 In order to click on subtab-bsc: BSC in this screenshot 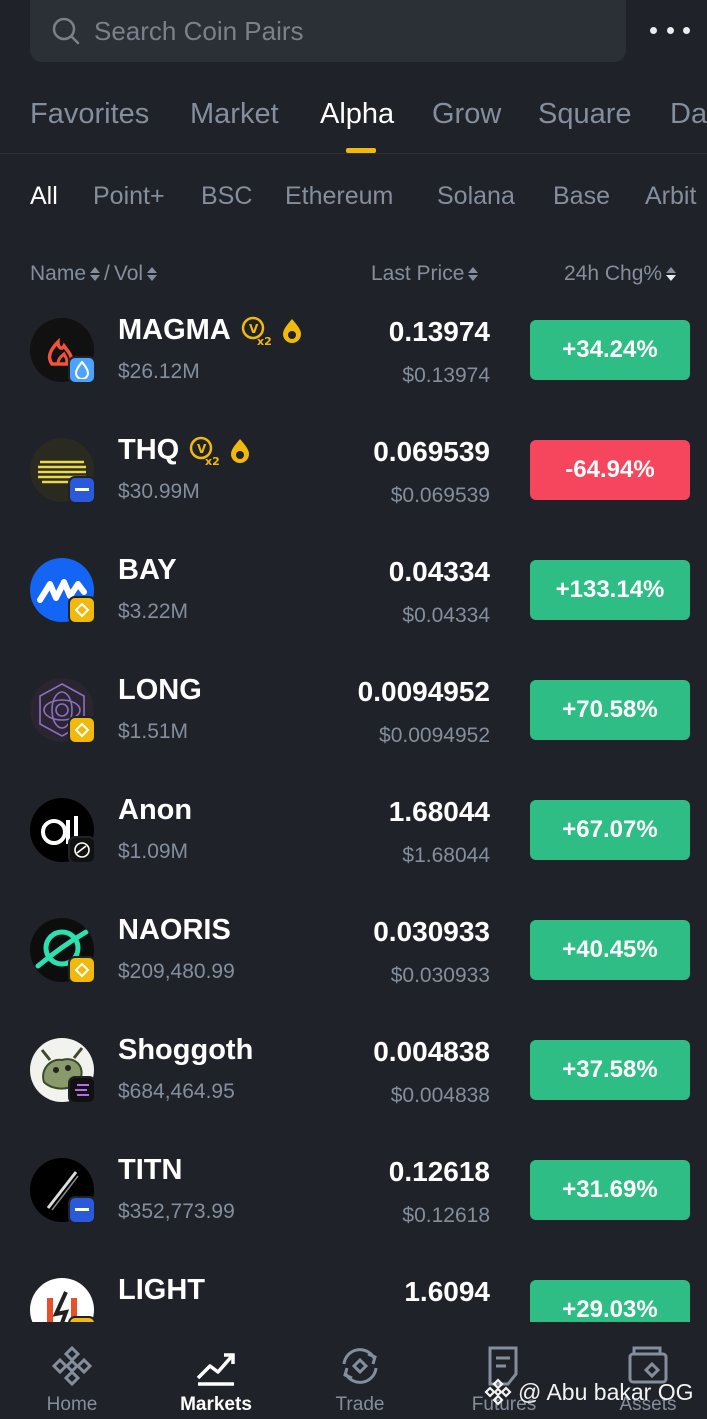, I will do `click(226, 196)`.